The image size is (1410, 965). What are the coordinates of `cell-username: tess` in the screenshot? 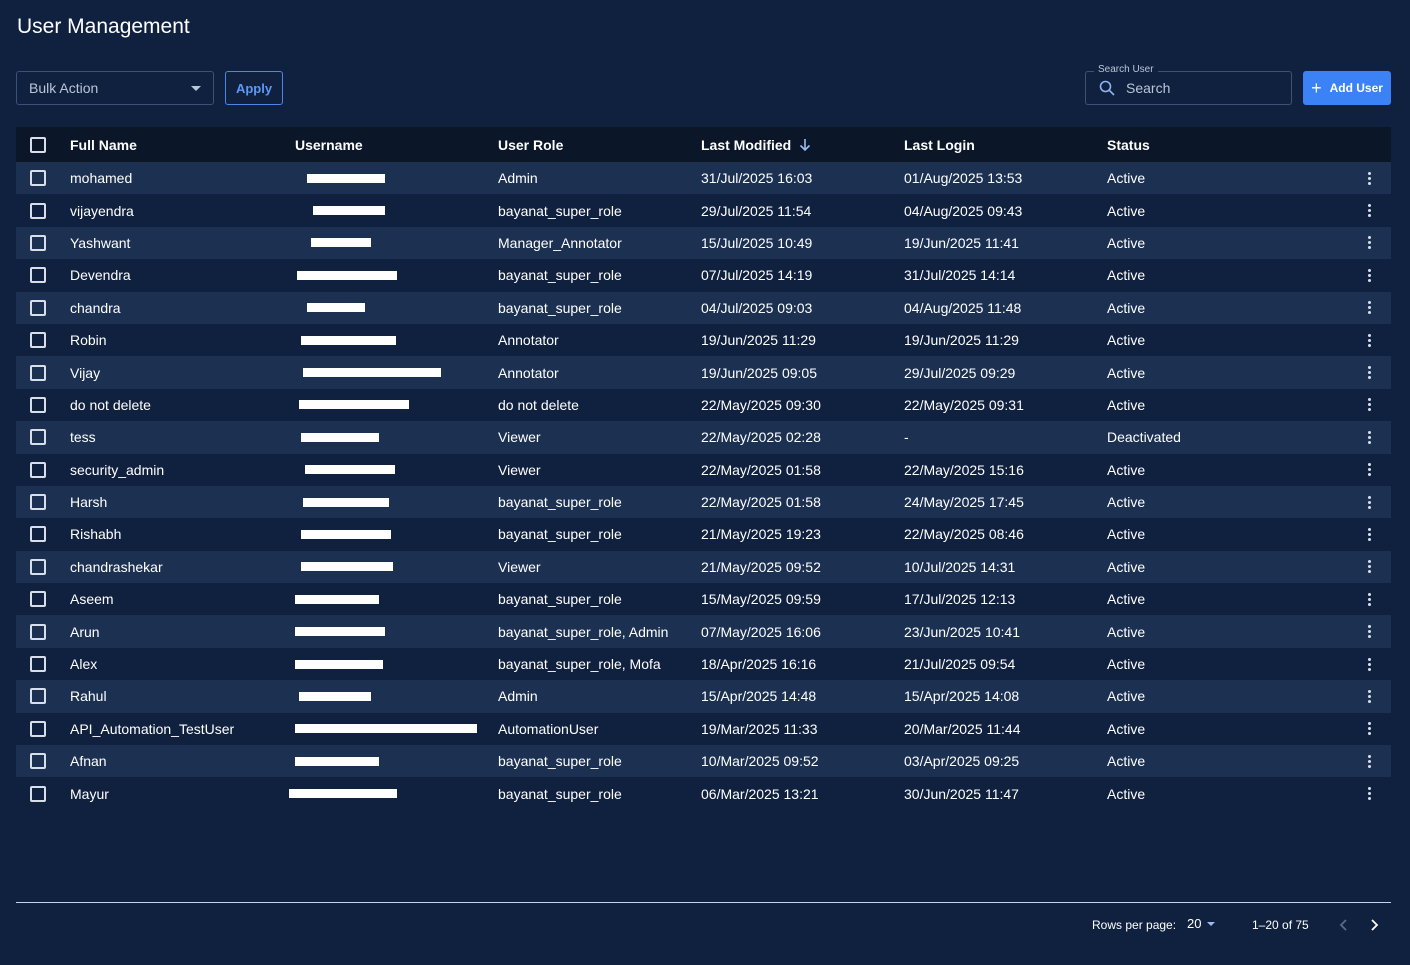 It's located at (337, 437).